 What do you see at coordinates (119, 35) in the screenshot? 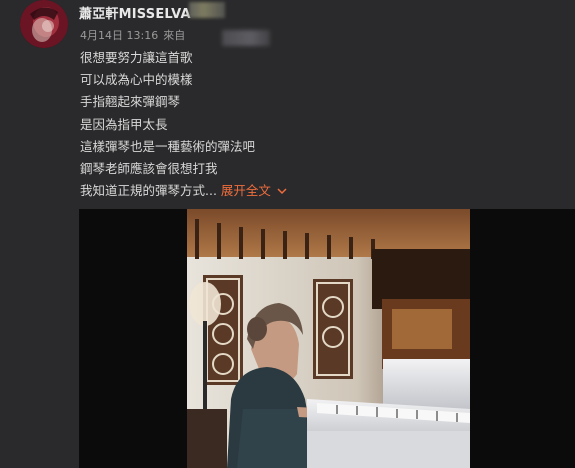
I see `post-date: 4月14日 13:16` at bounding box center [119, 35].